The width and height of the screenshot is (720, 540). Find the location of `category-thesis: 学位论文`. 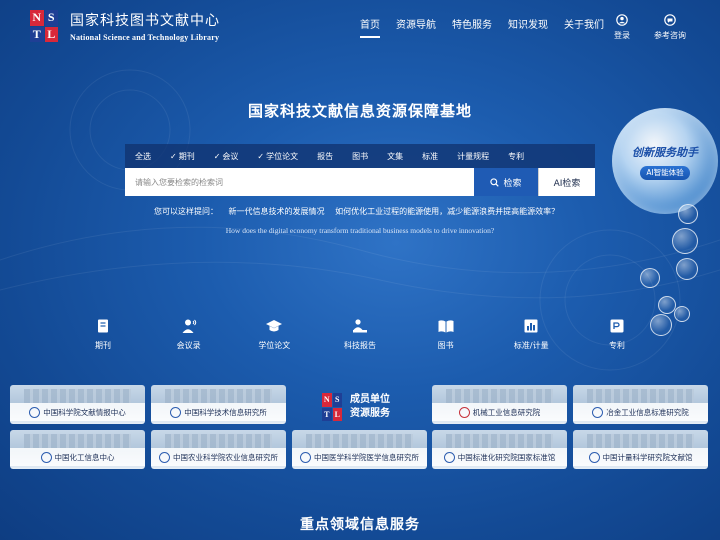

category-thesis: 学位论文 is located at coordinates (274, 334).